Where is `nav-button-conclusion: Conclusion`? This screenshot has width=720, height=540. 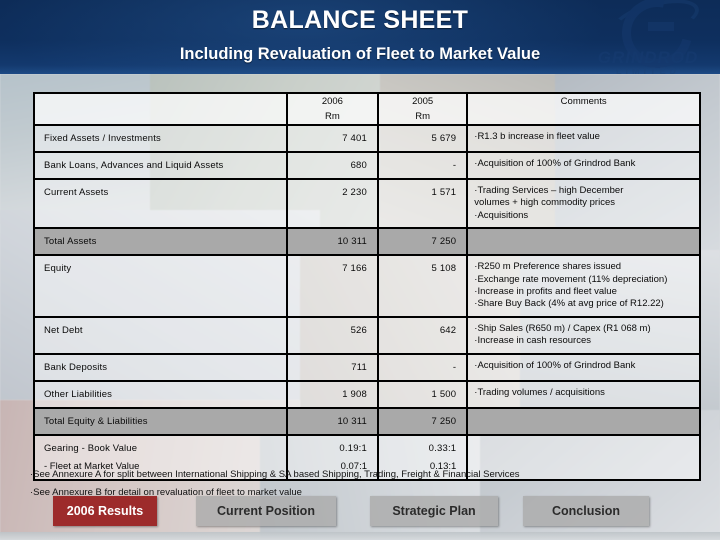 nav-button-conclusion: Conclusion is located at coordinates (586, 511).